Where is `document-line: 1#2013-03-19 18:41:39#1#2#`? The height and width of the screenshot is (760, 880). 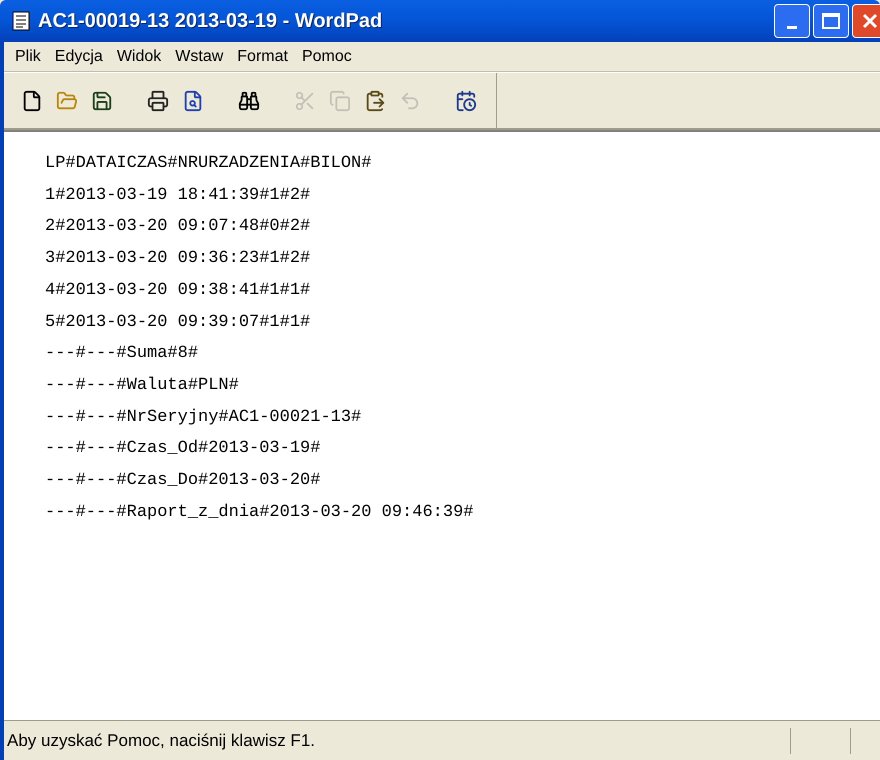 document-line: 1#2013-03-19 18:41:39#1#2# is located at coordinates (177, 195).